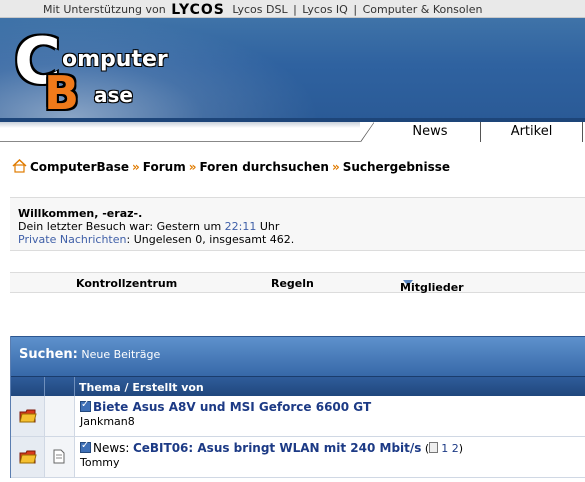  I want to click on multipage-icon, so click(434, 447).